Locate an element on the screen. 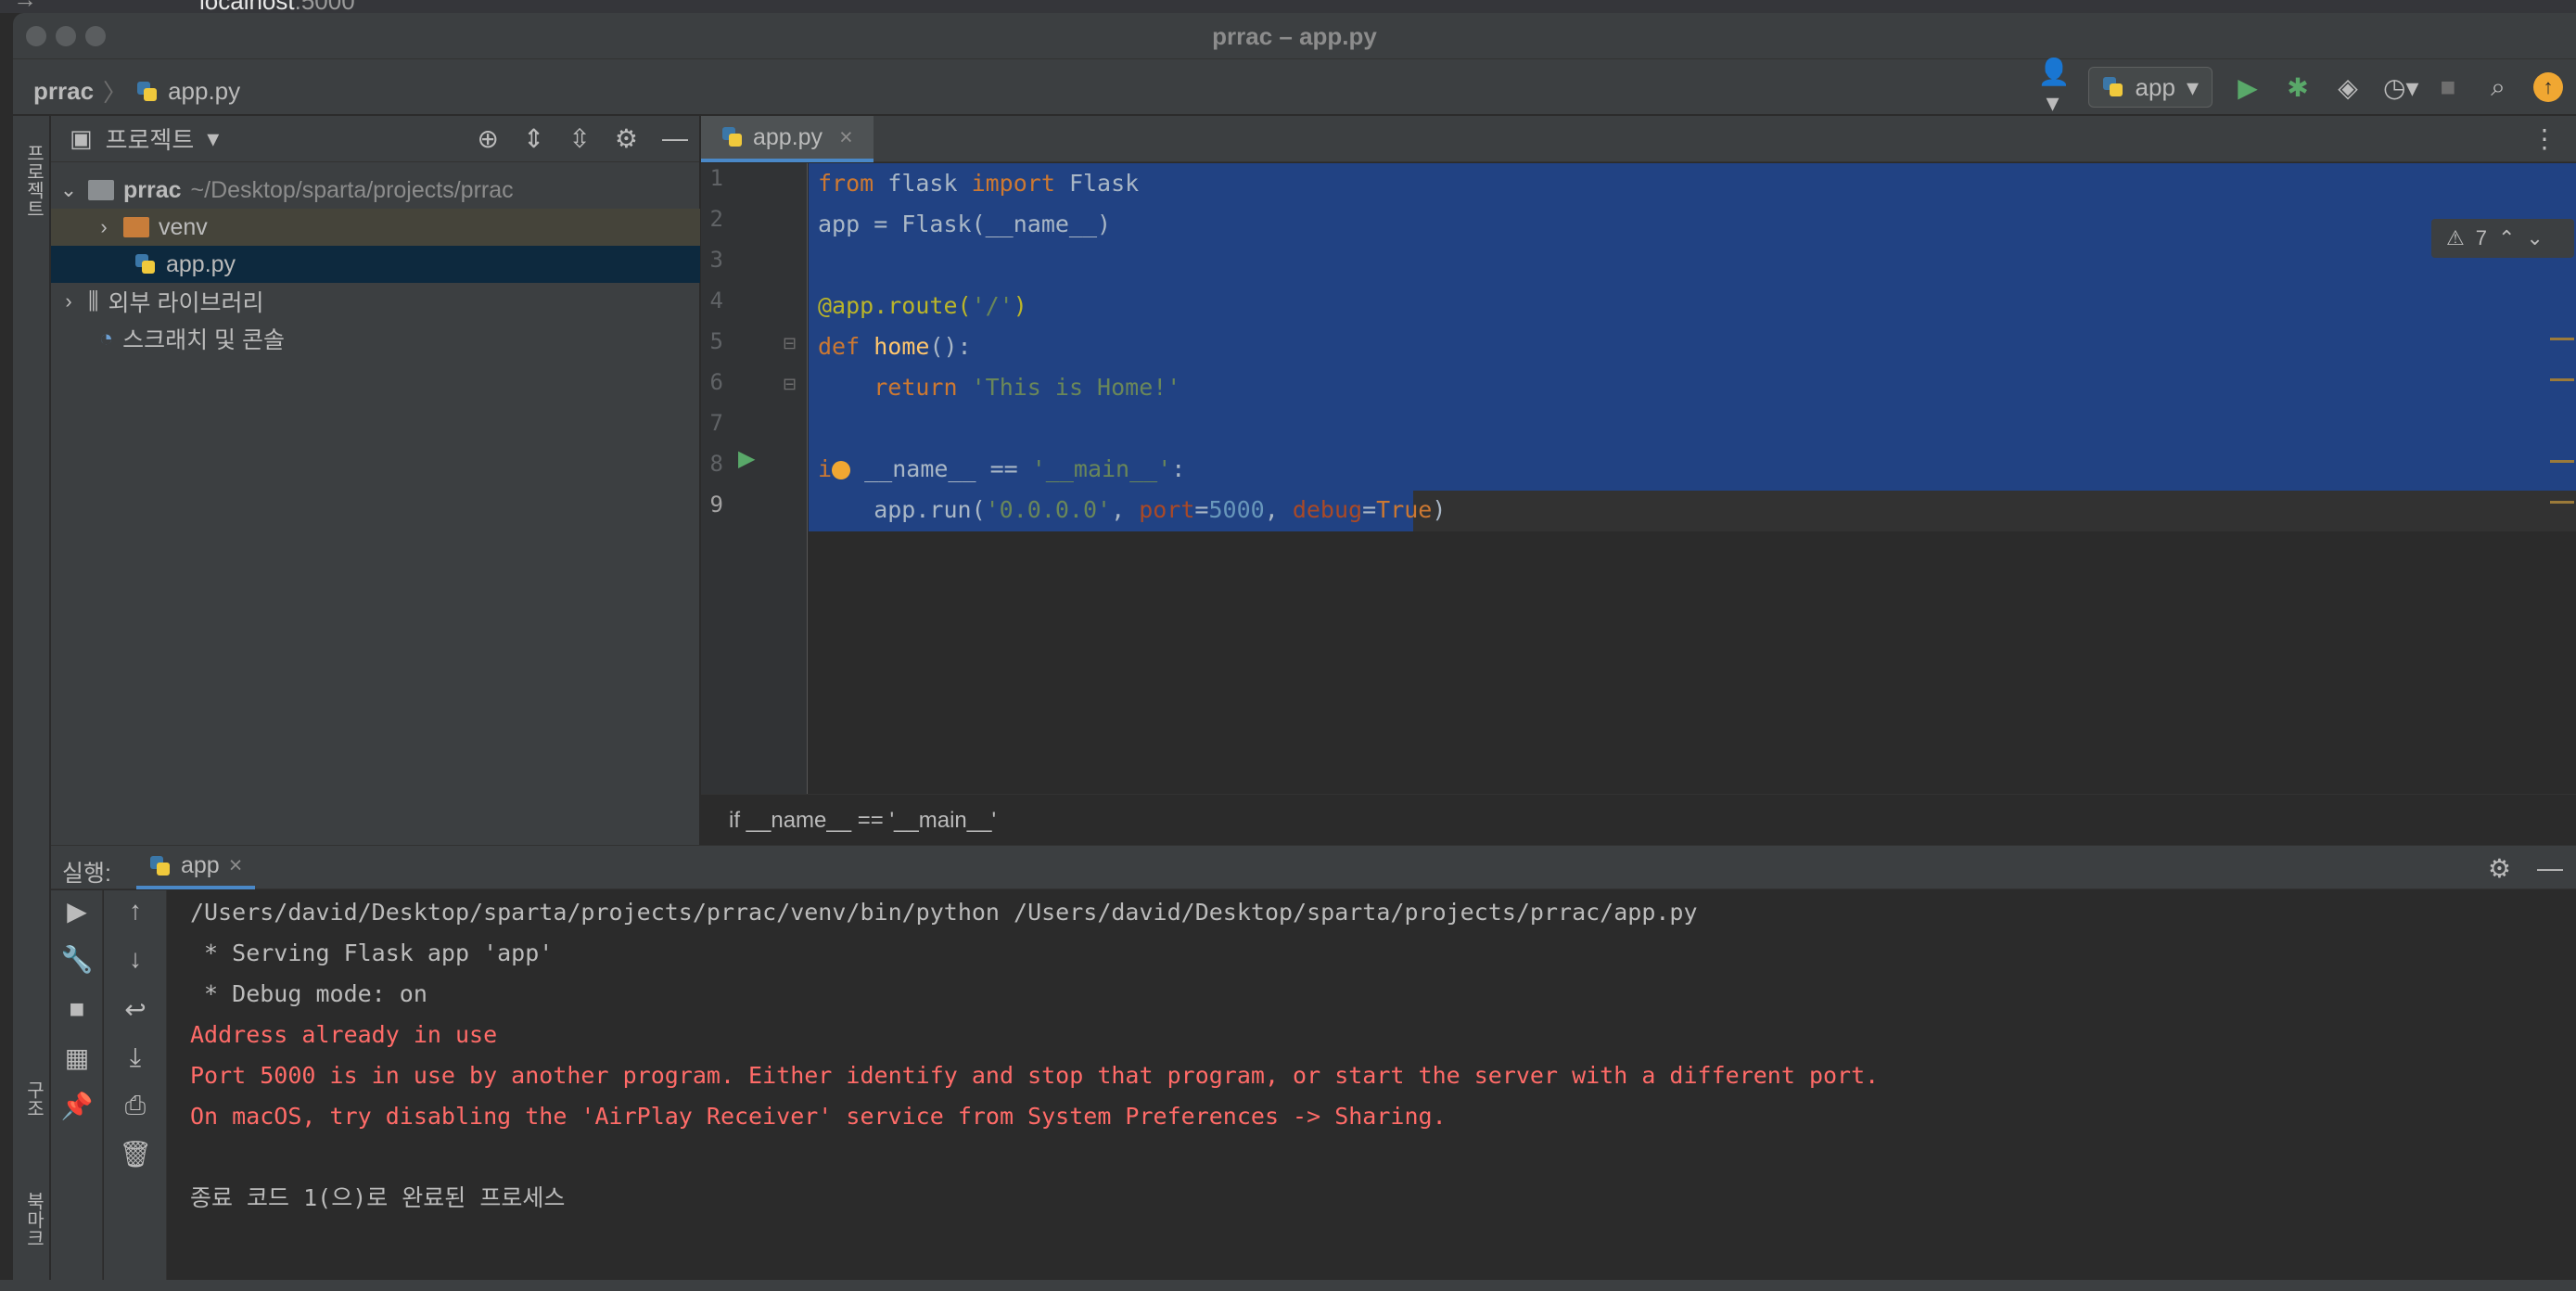 This screenshot has width=2576, height=1291. soft-wrap-icon: ↩ is located at coordinates (135, 1009).